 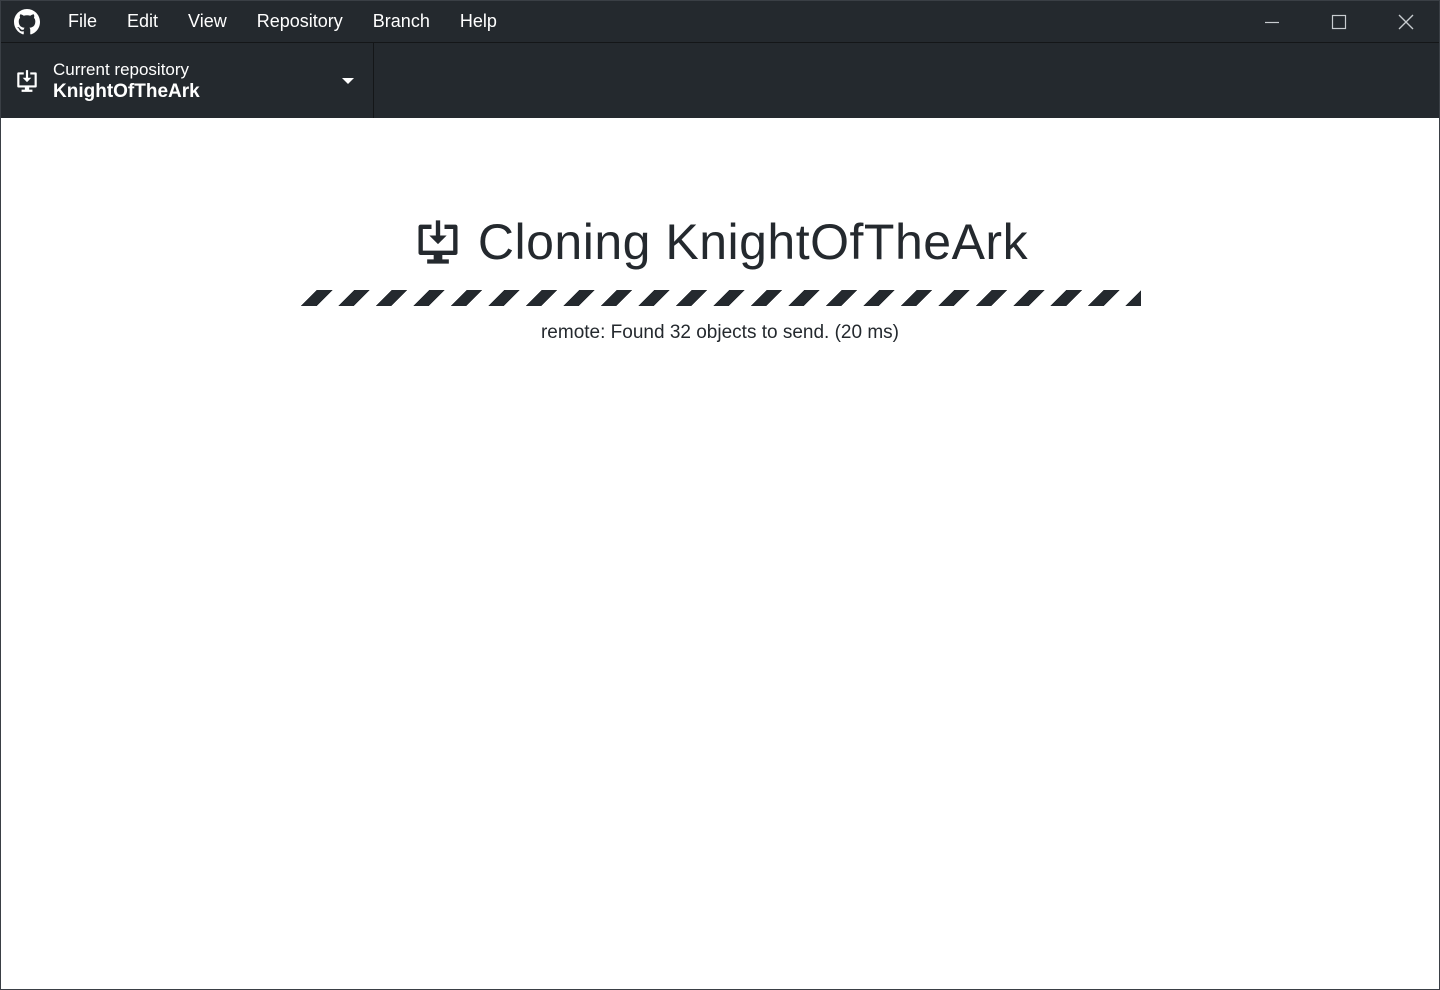 I want to click on minimize-button, so click(x=1271, y=21).